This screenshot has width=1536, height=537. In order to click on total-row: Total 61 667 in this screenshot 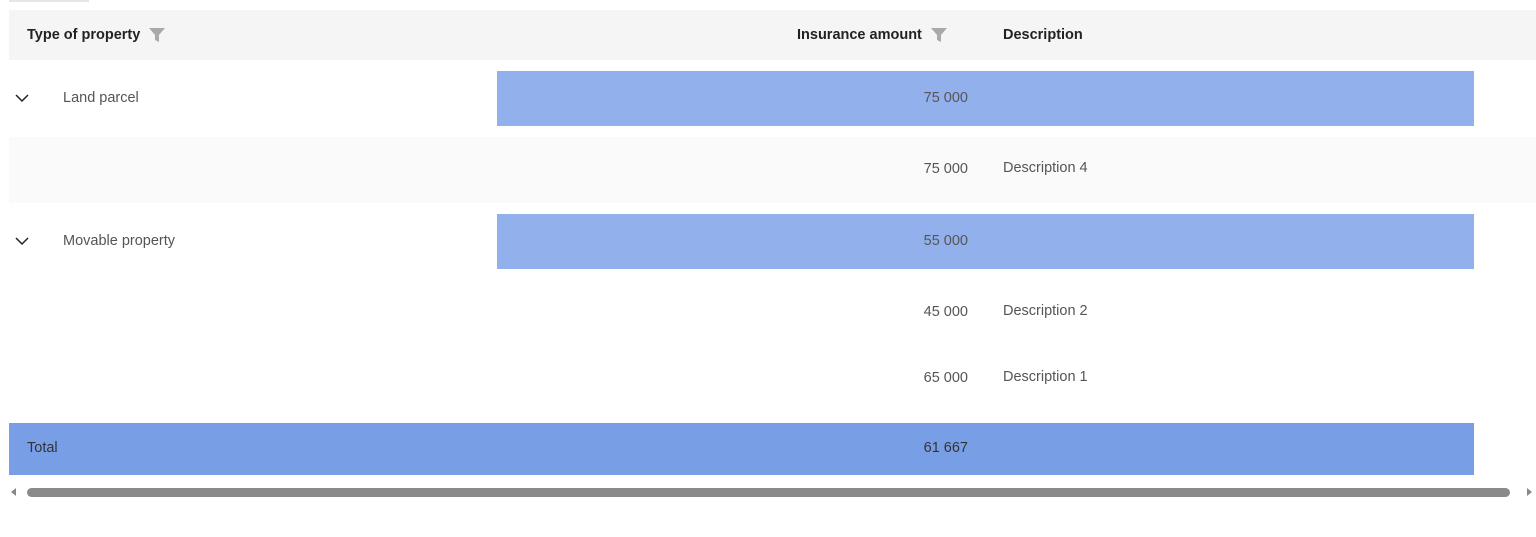, I will do `click(741, 449)`.